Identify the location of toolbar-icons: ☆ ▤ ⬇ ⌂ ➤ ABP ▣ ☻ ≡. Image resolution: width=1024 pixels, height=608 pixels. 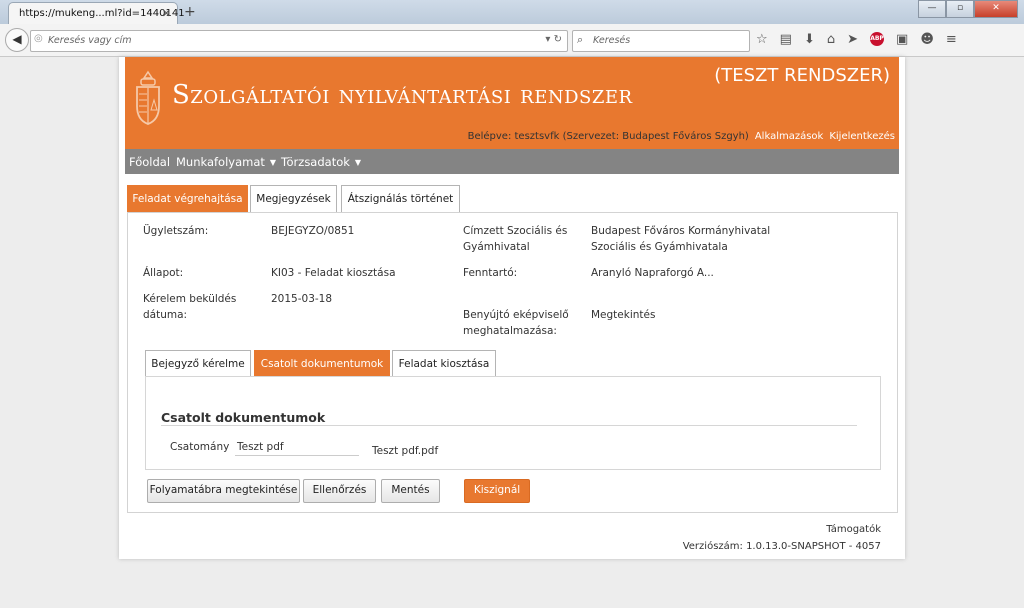
(856, 39).